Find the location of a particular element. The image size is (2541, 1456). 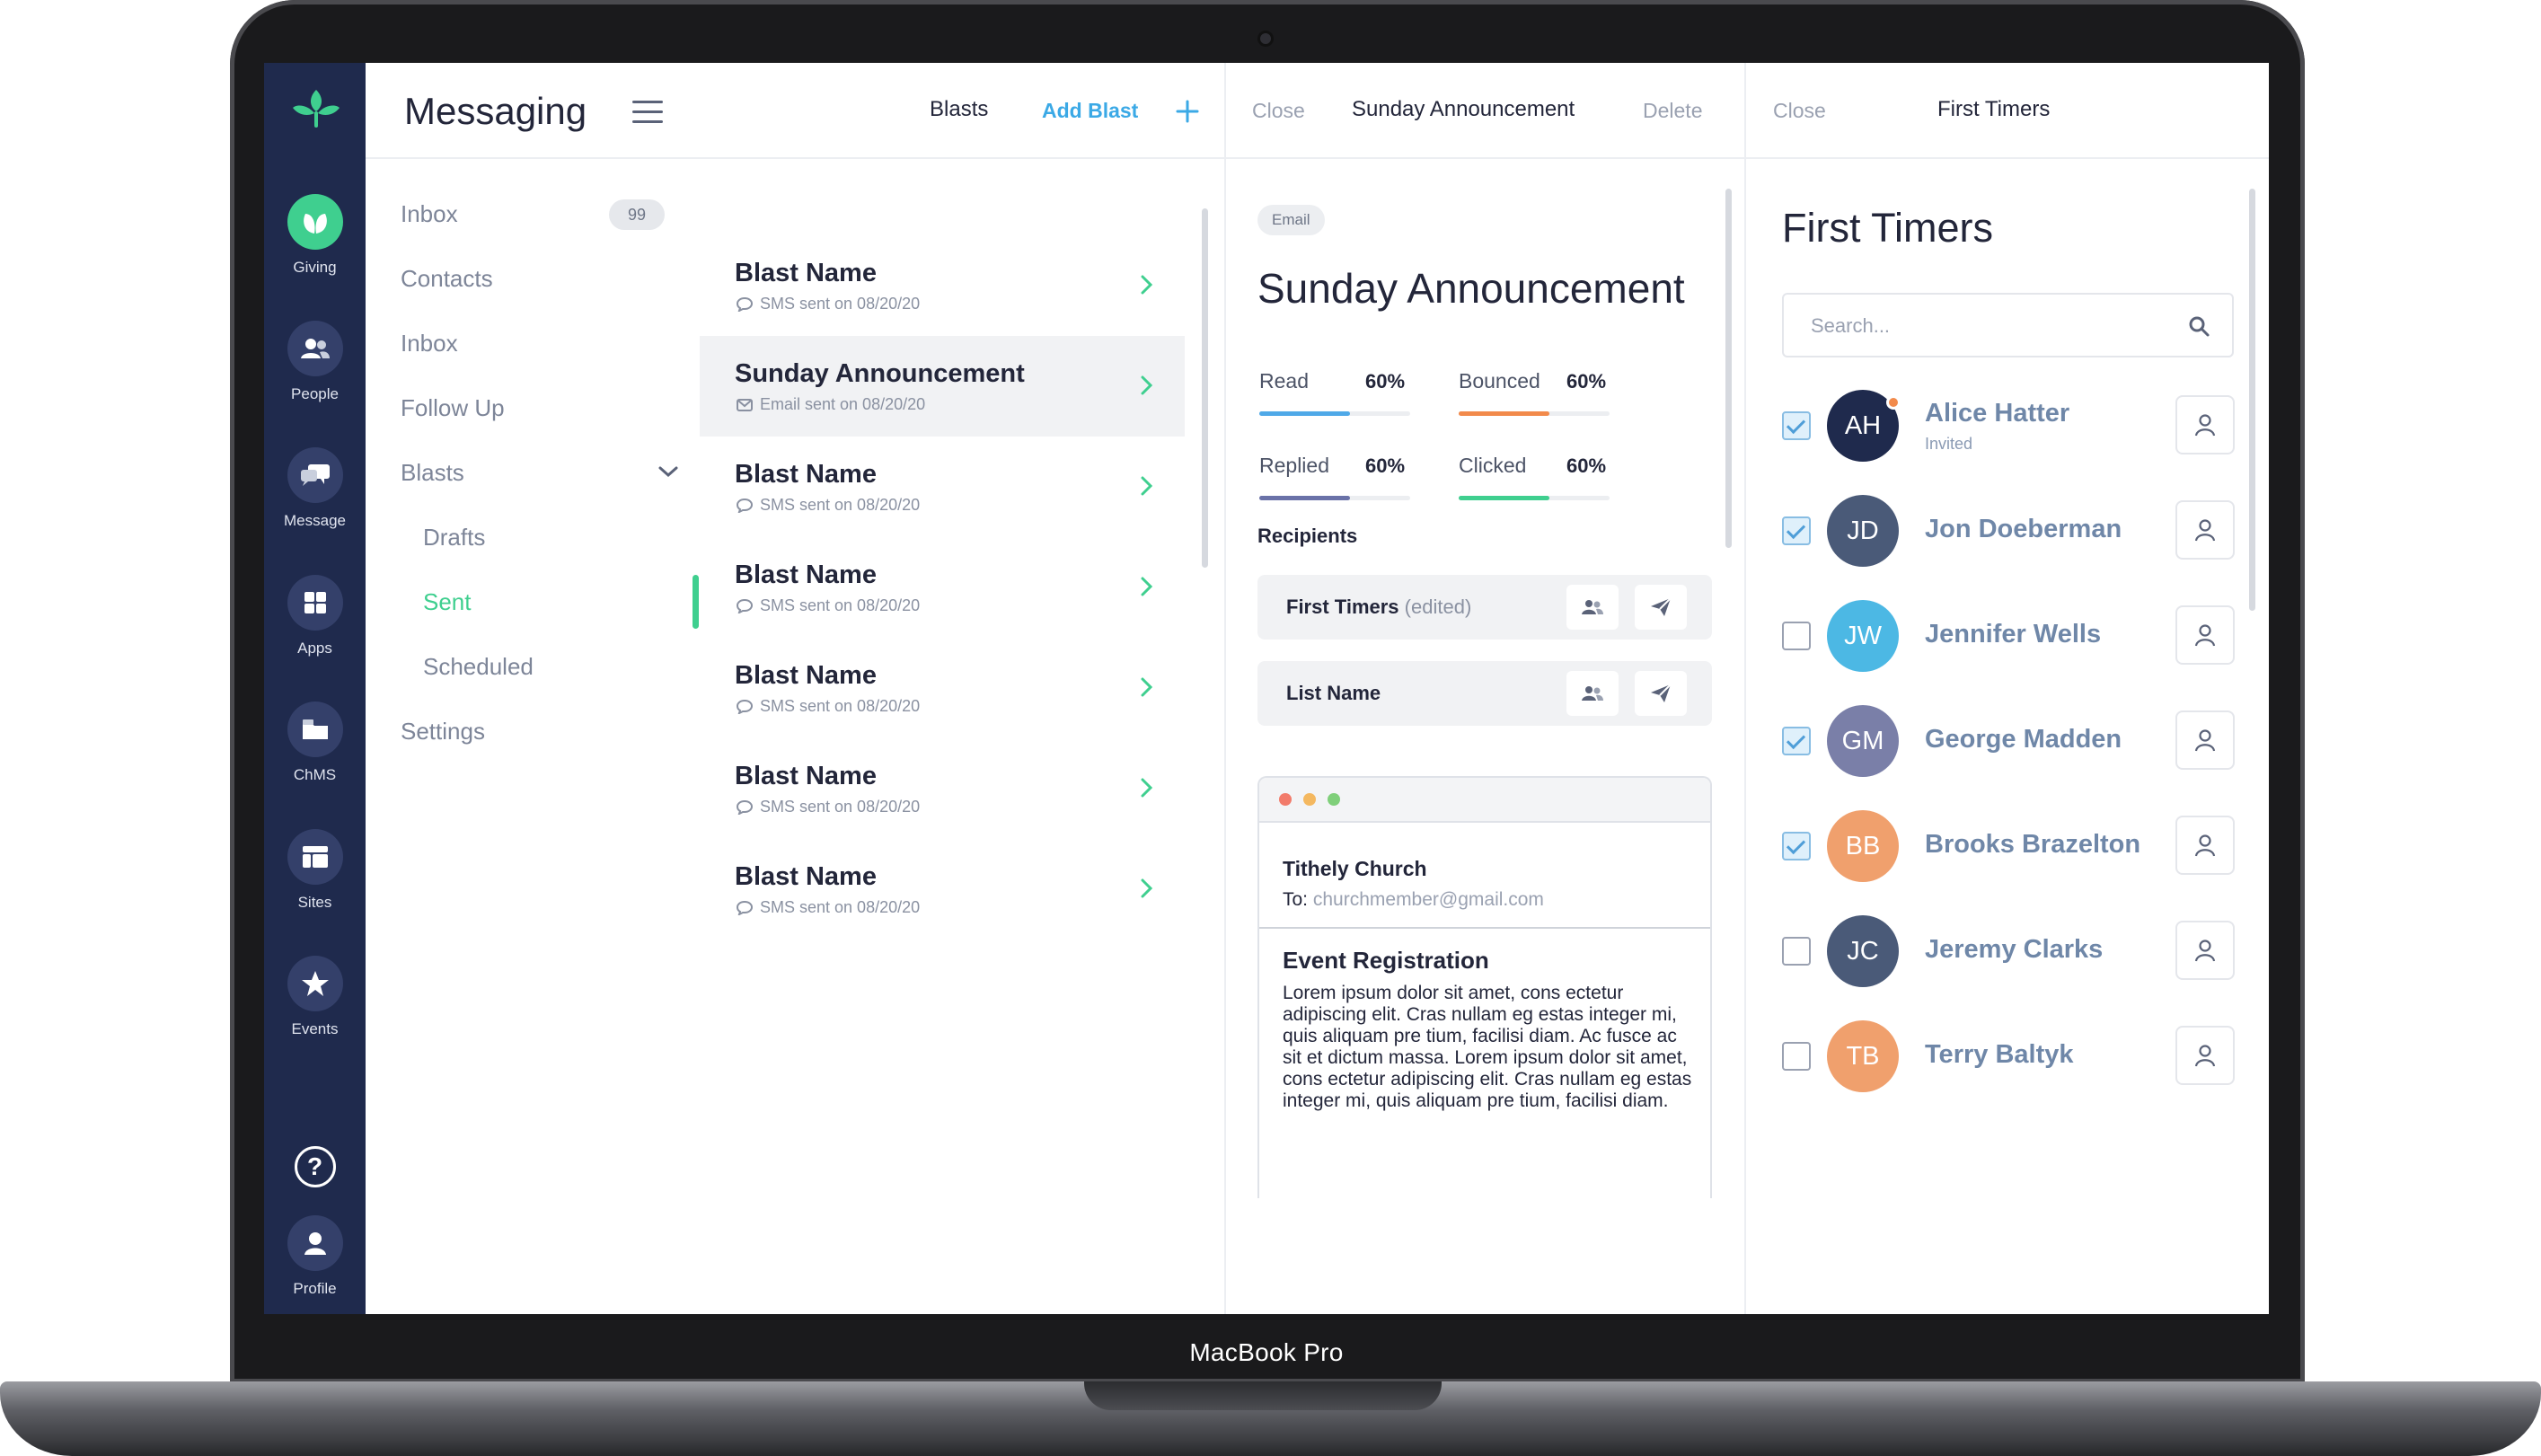

email-subject: Event Registration is located at coordinates (1386, 960).